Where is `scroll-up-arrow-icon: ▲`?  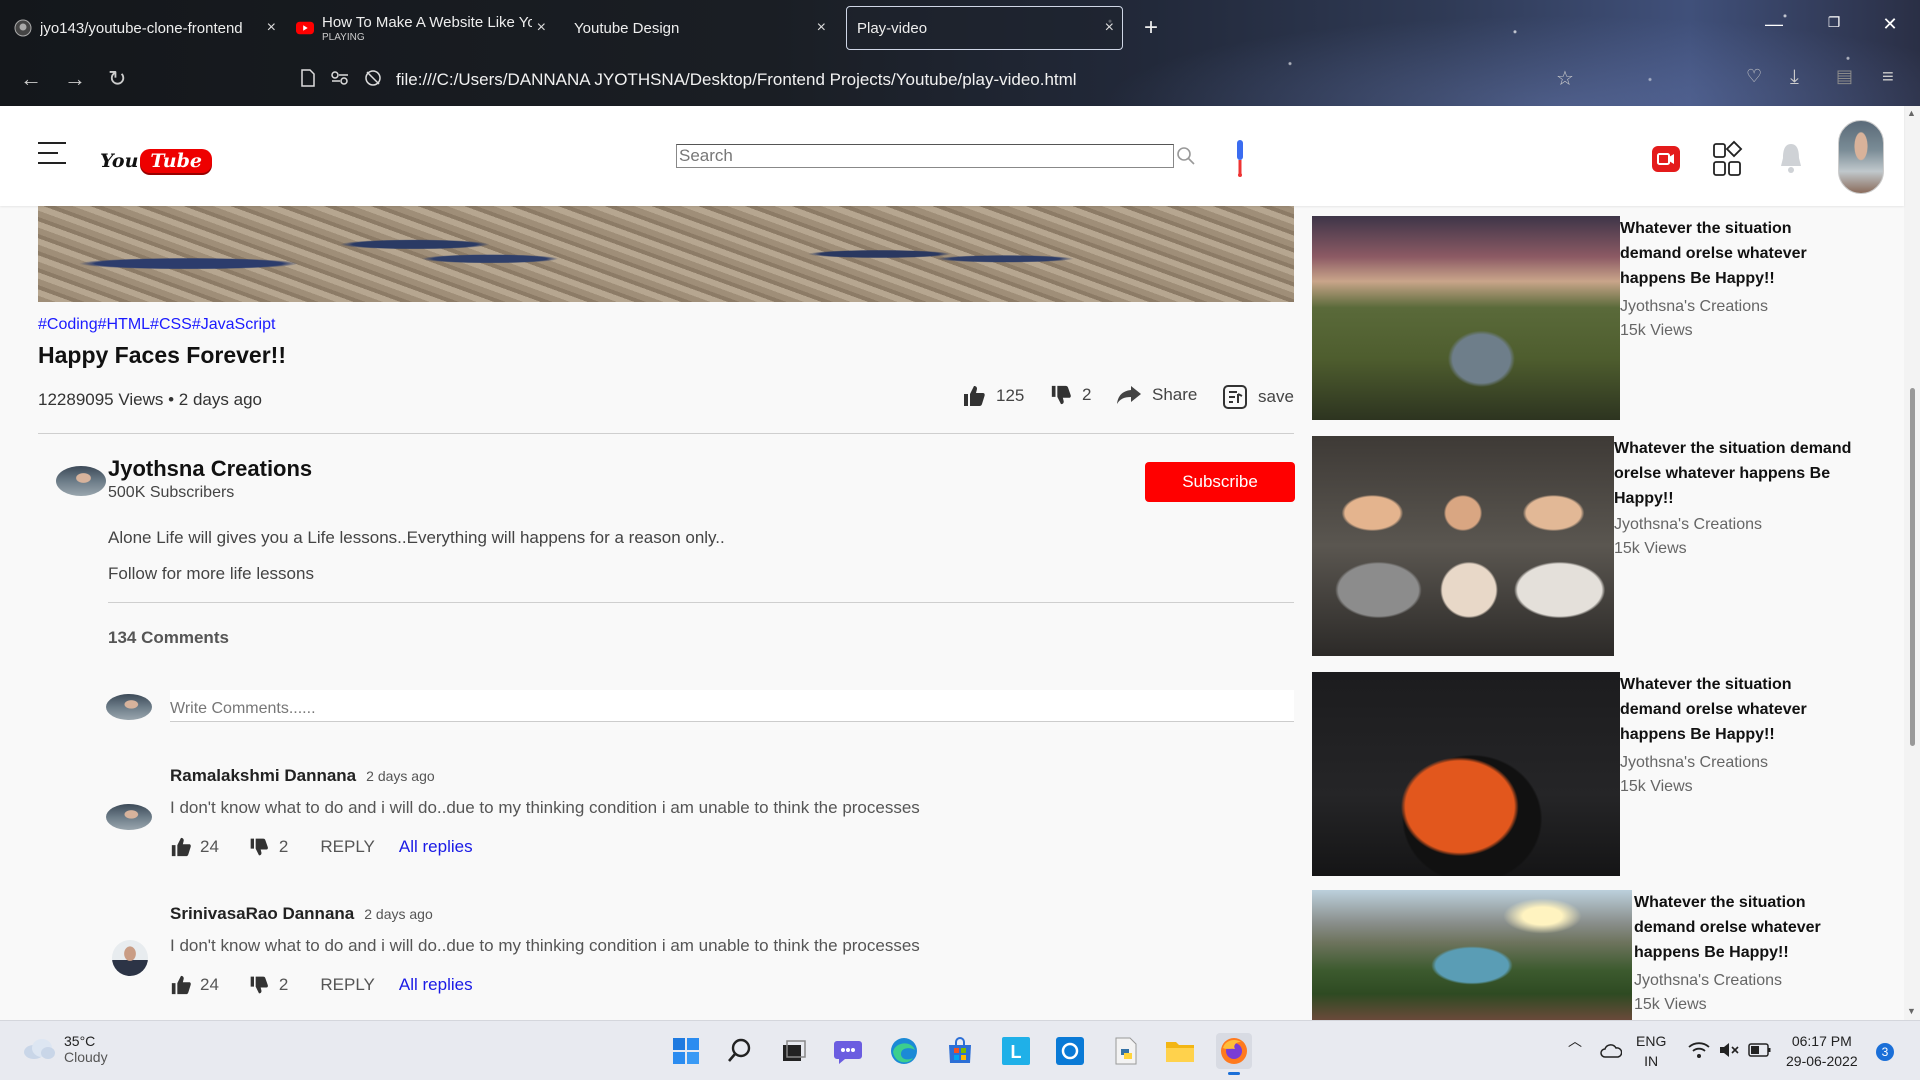
scroll-up-arrow-icon: ▲ is located at coordinates (1911, 113).